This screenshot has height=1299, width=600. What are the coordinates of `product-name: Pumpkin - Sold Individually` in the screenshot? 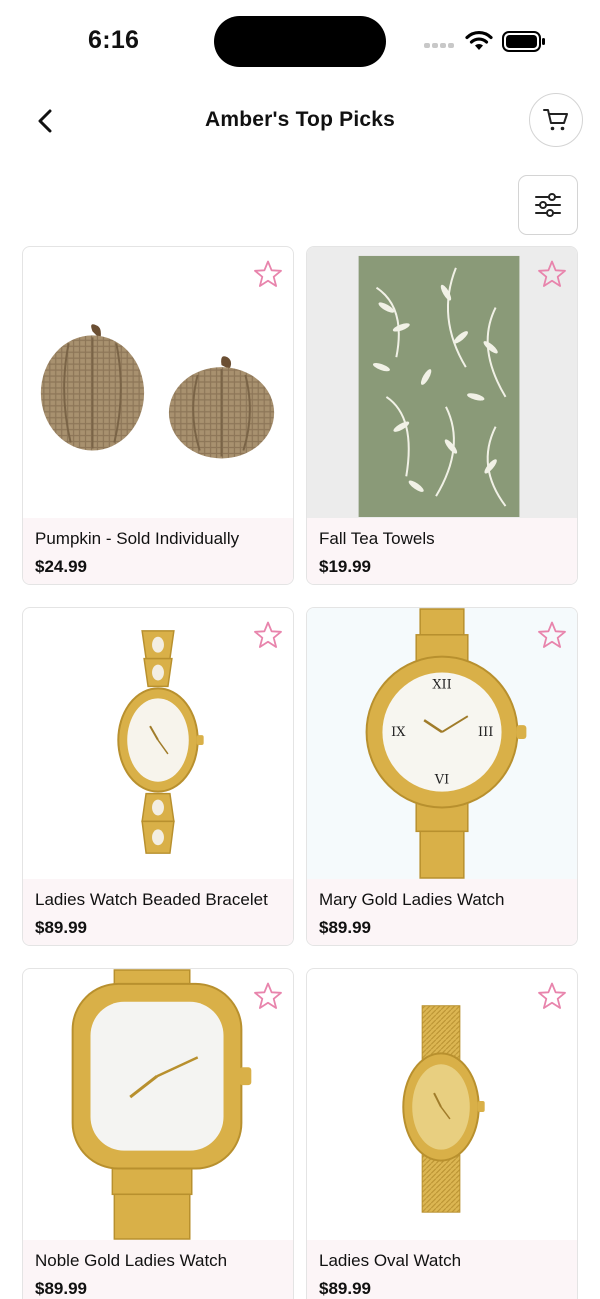 It's located at (137, 538).